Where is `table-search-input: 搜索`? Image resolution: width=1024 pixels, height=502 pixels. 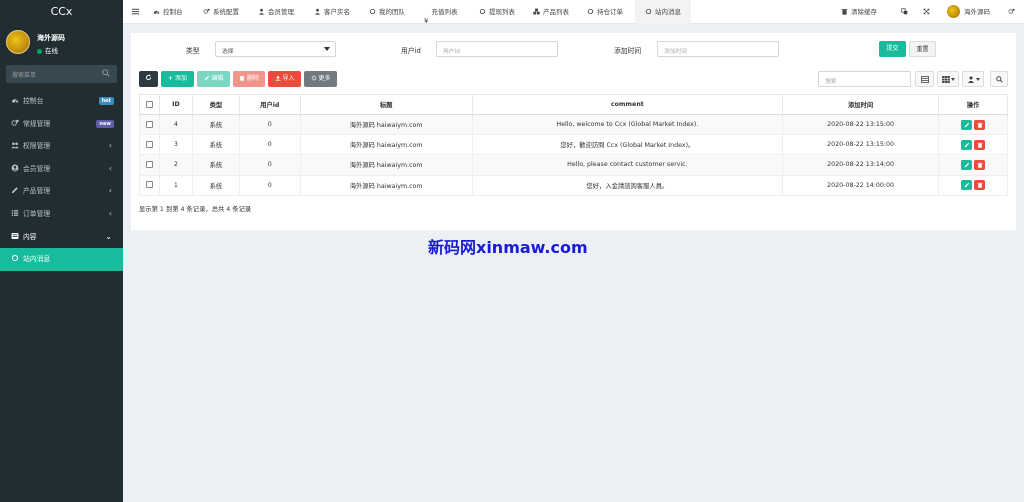
table-search-input: 搜索 is located at coordinates (864, 79).